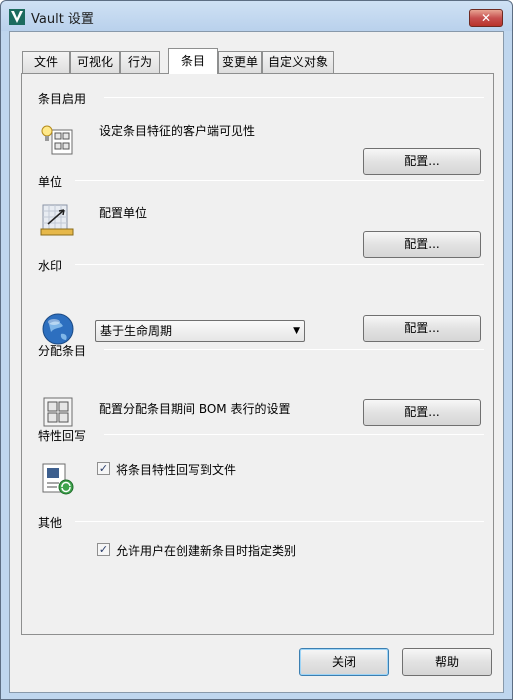  Describe the element at coordinates (344, 662) in the screenshot. I see `close-button: 关闭` at that location.